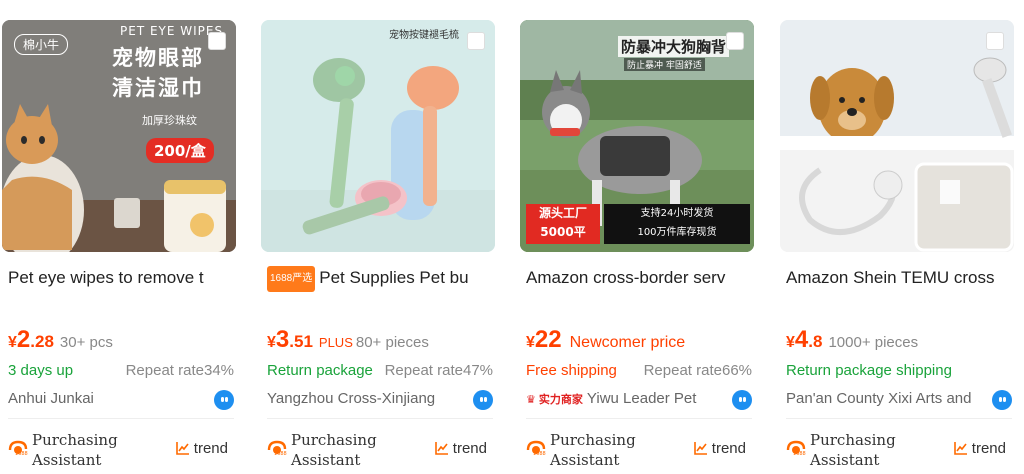 The width and height of the screenshot is (1024, 474). I want to click on service-feature: Return package, so click(320, 370).